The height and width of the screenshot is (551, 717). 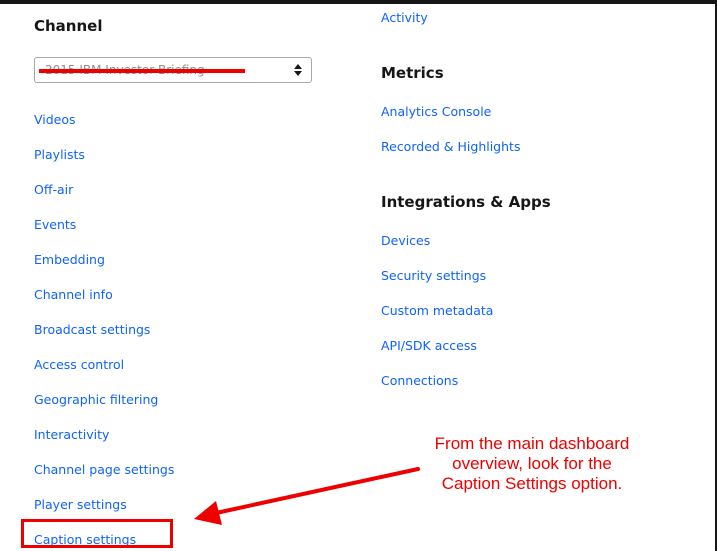 I want to click on caption-settings-highlight-box, so click(x=97, y=533).